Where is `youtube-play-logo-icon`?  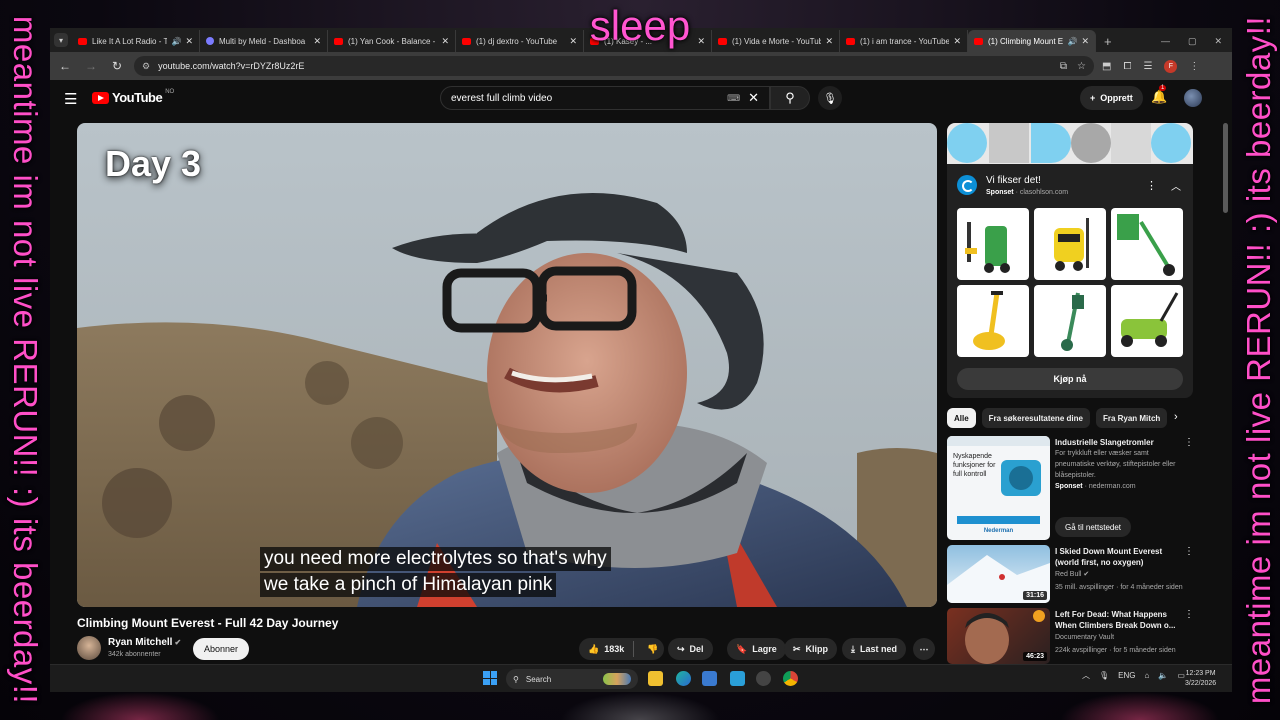
youtube-play-logo-icon is located at coordinates (100, 97).